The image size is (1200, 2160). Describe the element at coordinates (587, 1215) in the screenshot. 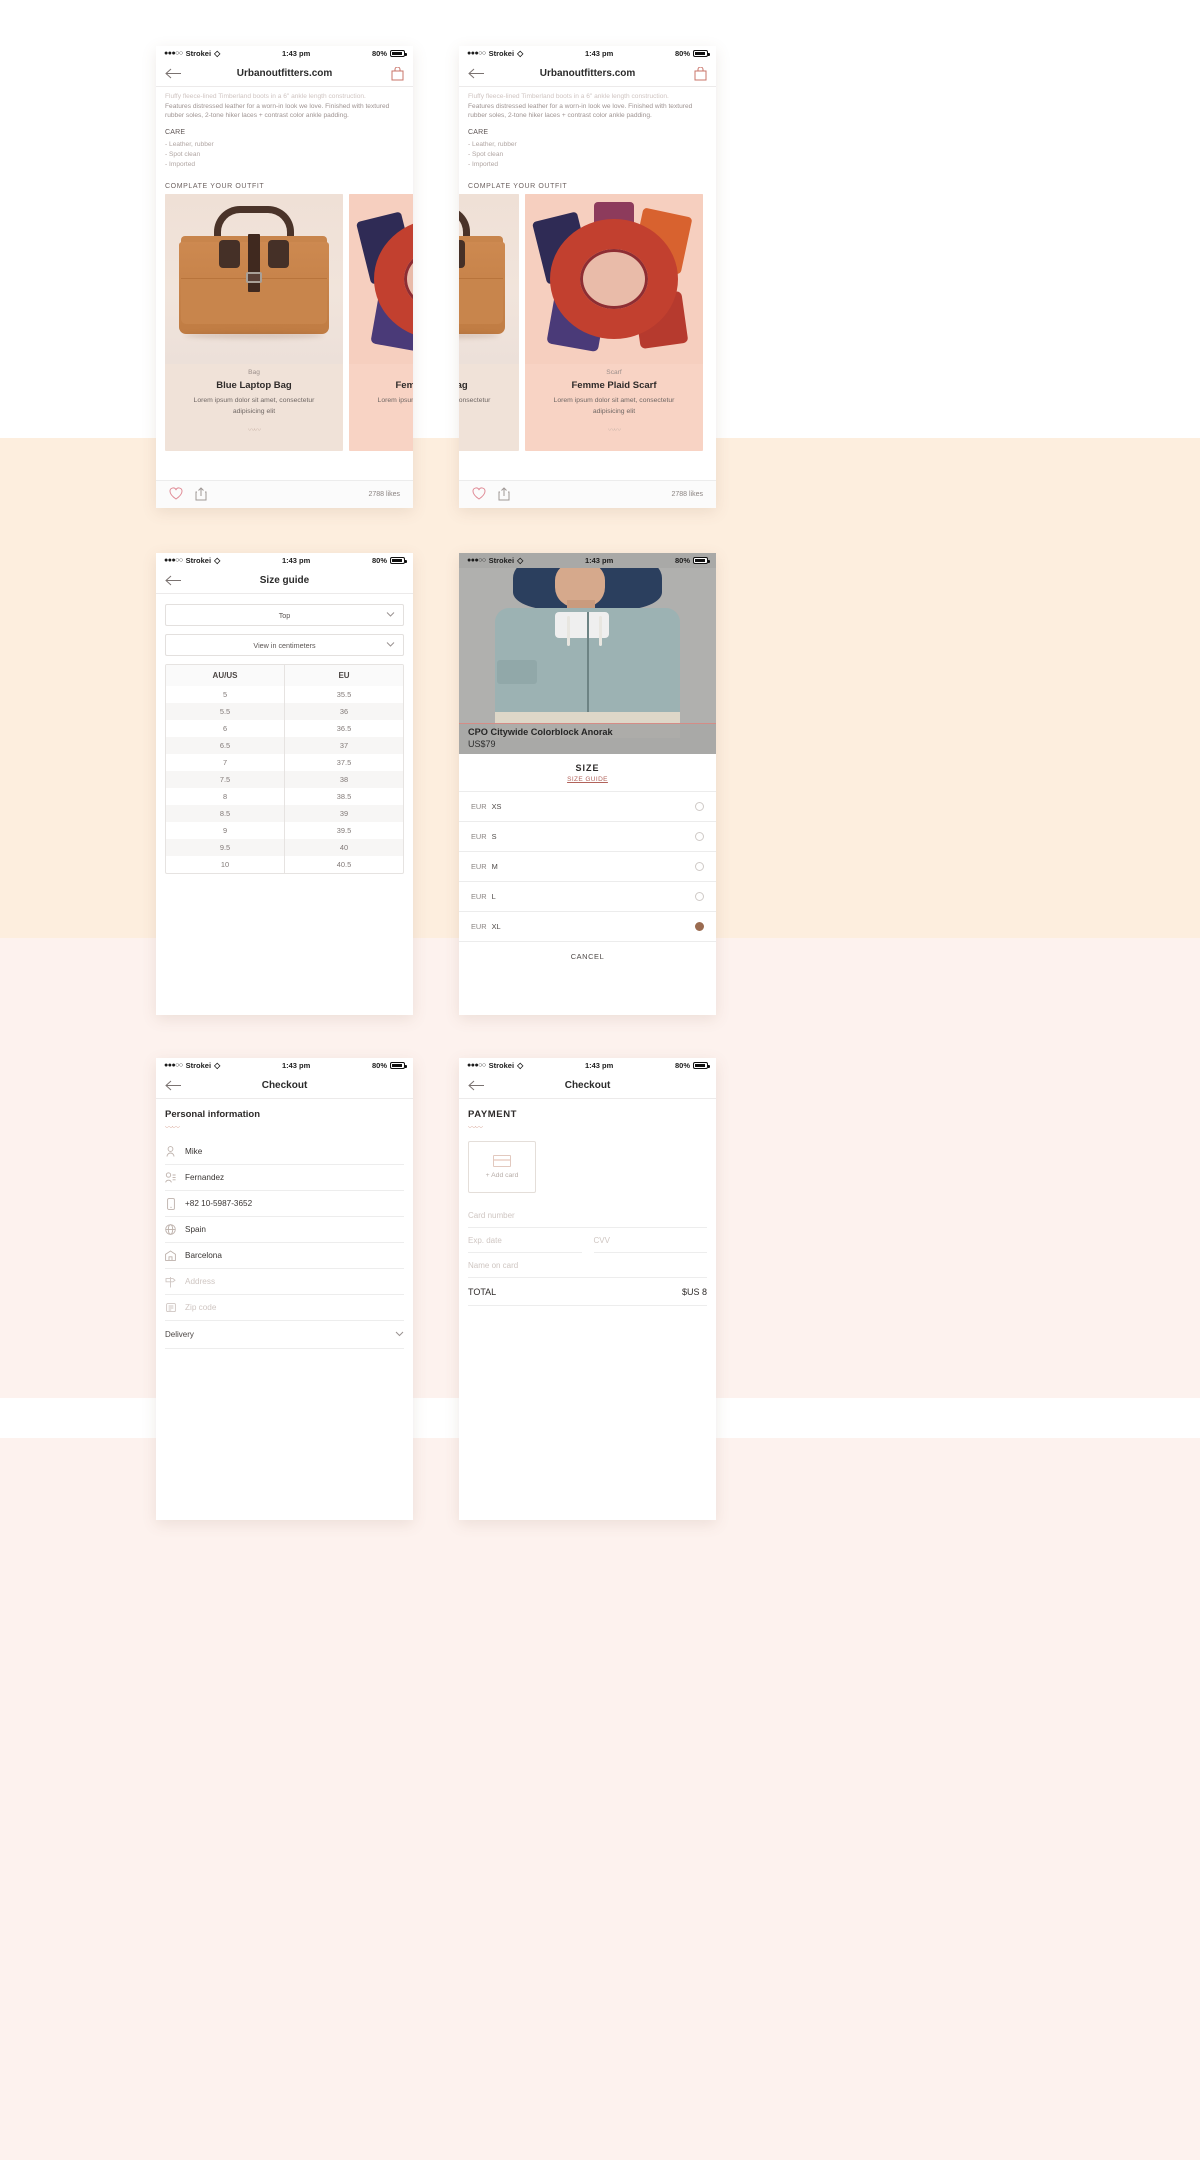

I see `card-number-input: Card number` at that location.